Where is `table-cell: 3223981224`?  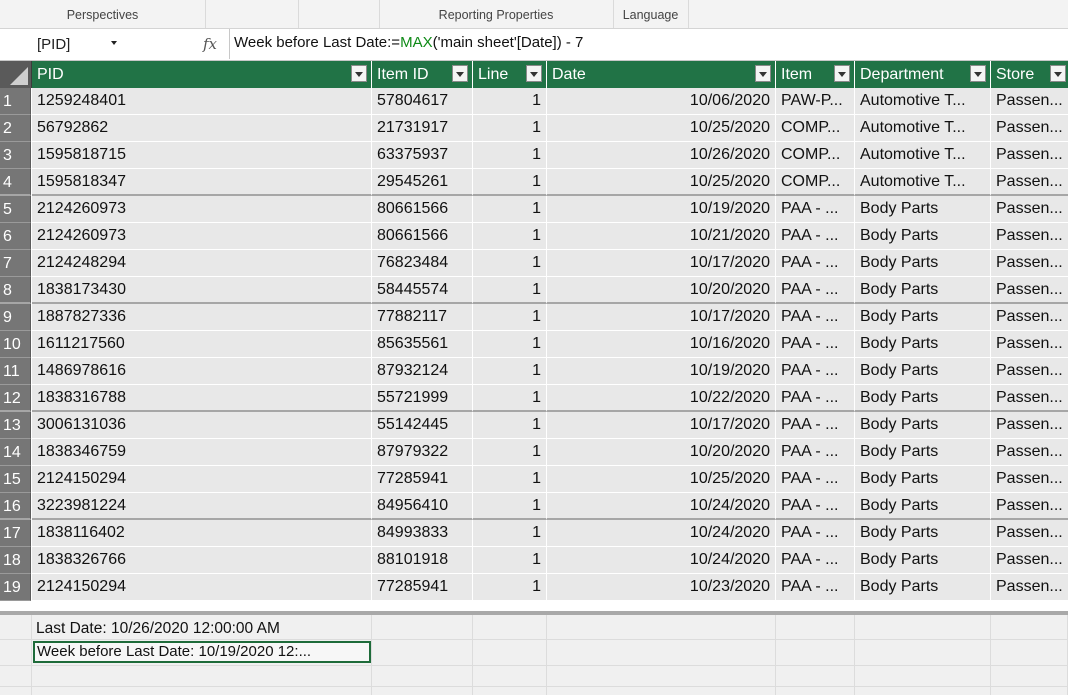
table-cell: 3223981224 is located at coordinates (202, 506).